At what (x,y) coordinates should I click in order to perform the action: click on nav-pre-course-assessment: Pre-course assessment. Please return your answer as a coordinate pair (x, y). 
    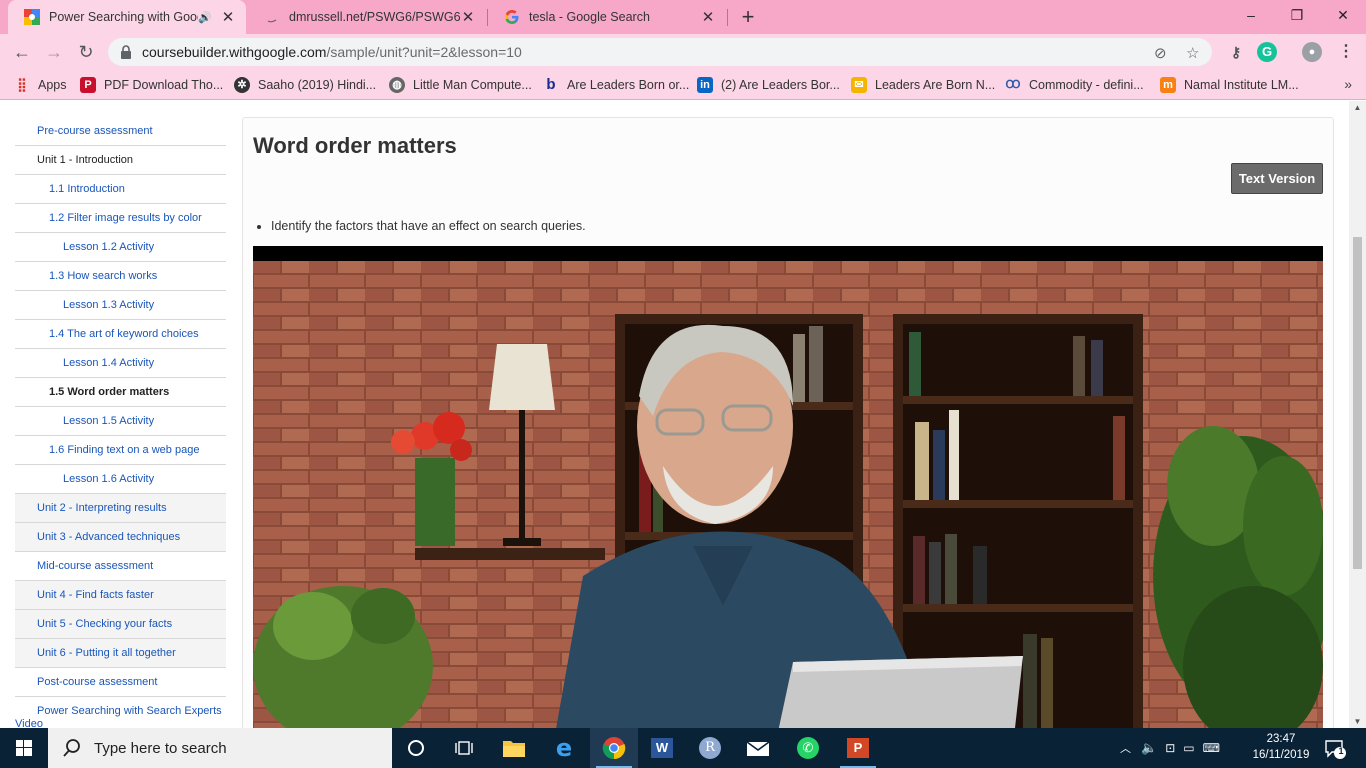
    Looking at the image, I should click on (120, 131).